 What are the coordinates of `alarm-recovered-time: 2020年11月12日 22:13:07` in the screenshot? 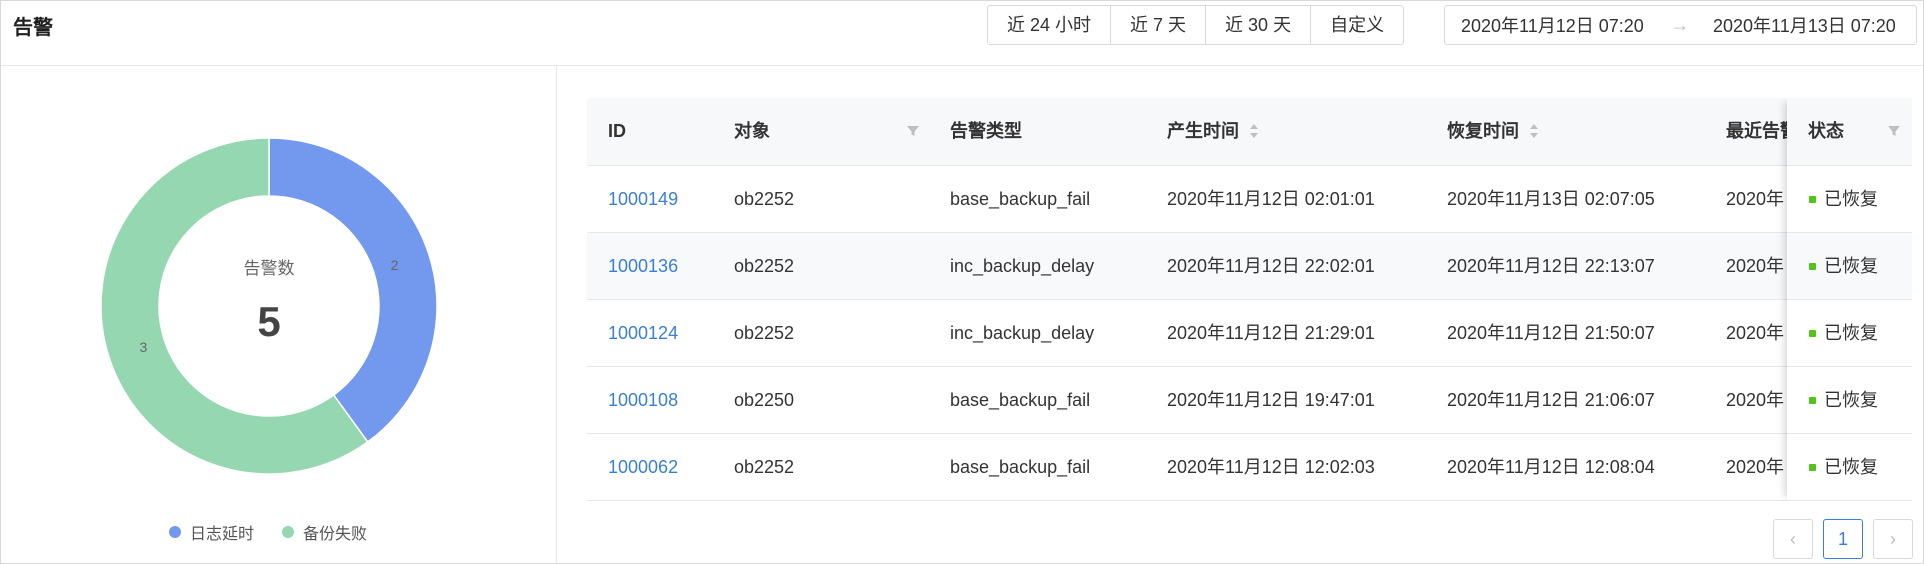 It's located at (1551, 266).